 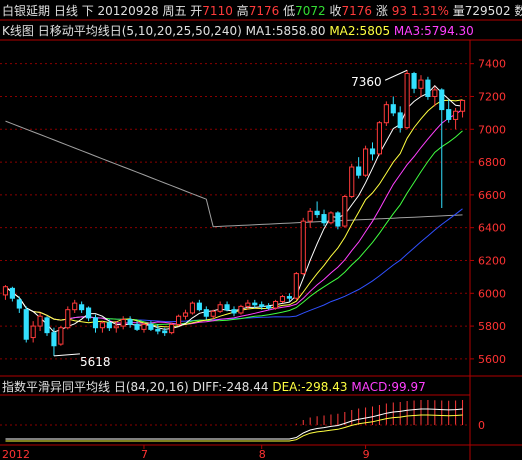 What do you see at coordinates (366, 454) in the screenshot?
I see `x-tick-label: 9` at bounding box center [366, 454].